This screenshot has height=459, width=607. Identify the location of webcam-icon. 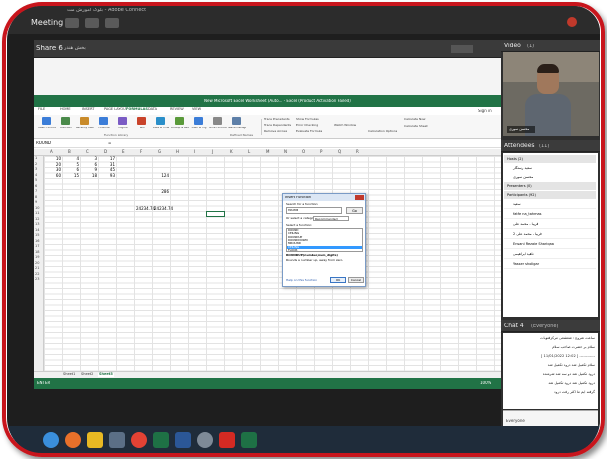
(112, 23).